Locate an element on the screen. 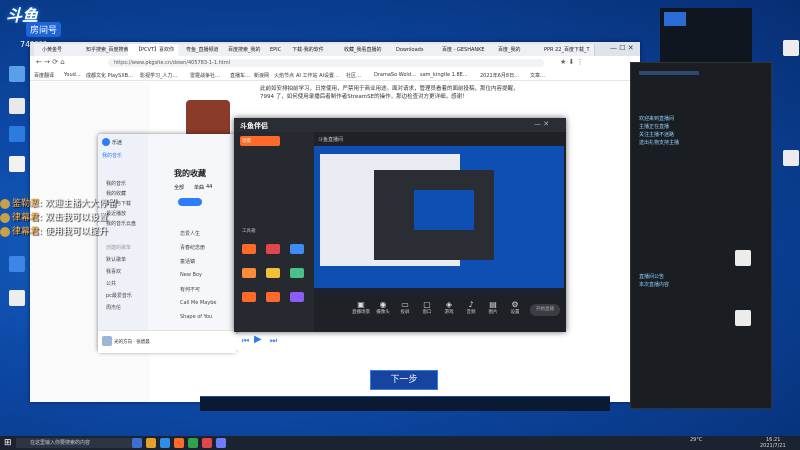  control-settings: ⚙ 设置 is located at coordinates (515, 307).